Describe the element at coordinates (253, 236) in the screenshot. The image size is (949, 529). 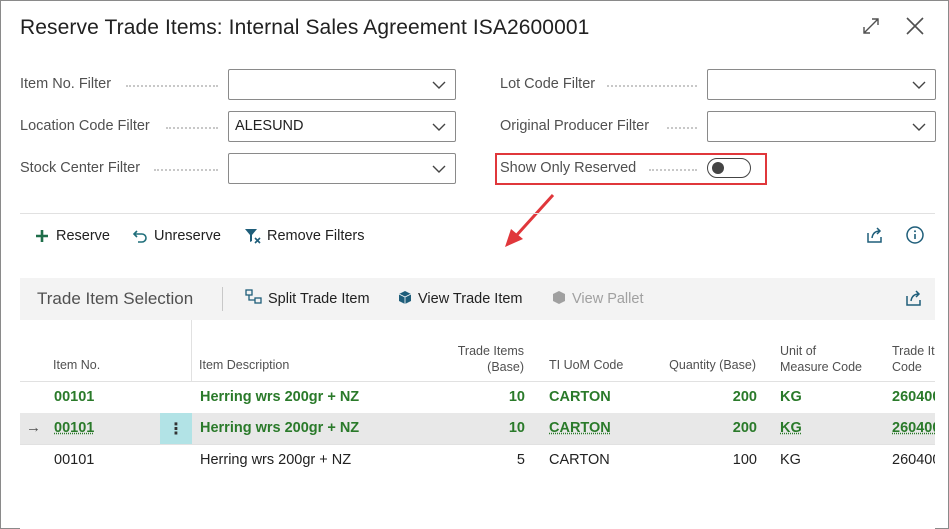
I see `filter-clear-icon` at that location.